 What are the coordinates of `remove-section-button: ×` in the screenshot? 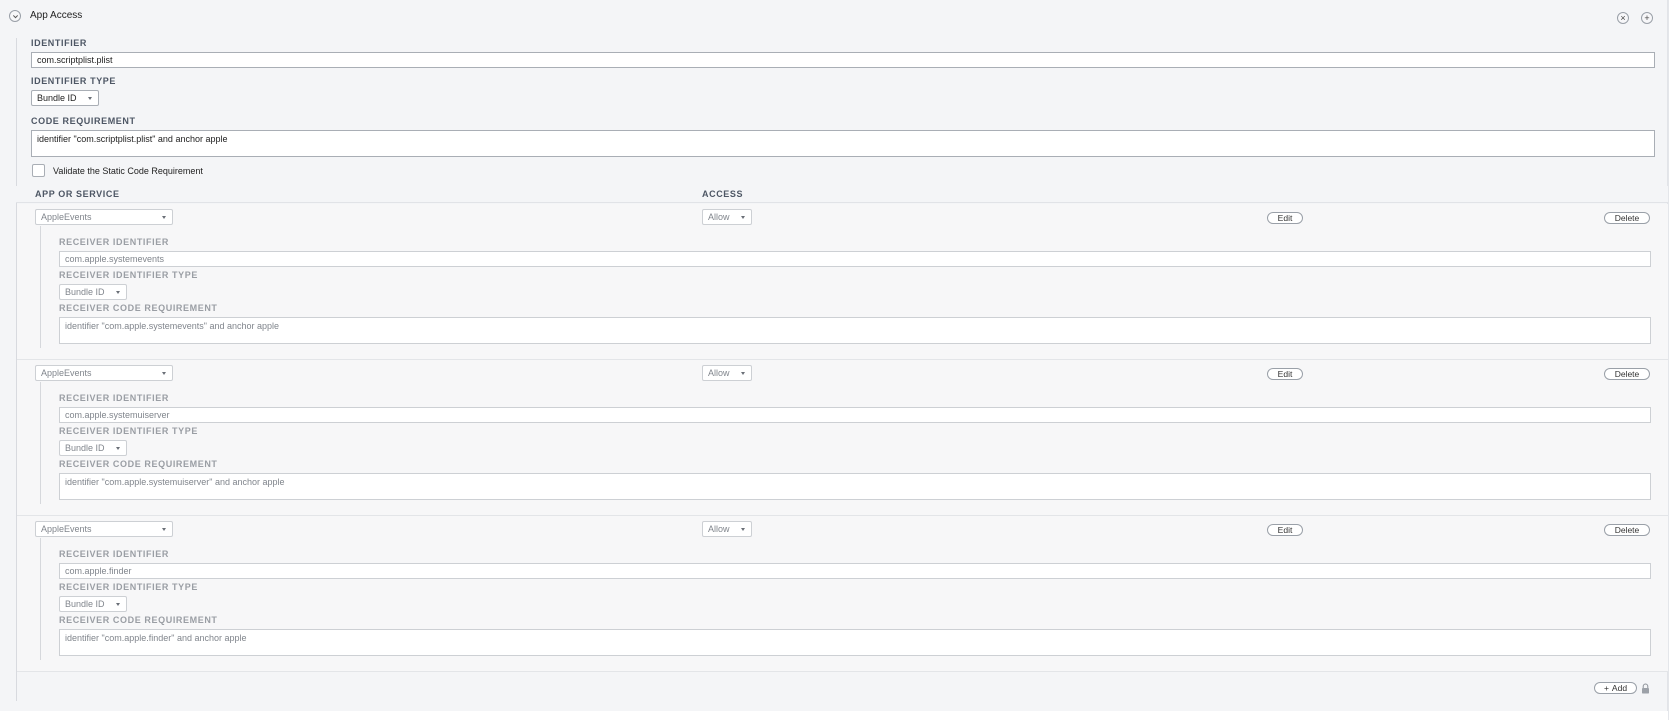 It's located at (1623, 18).